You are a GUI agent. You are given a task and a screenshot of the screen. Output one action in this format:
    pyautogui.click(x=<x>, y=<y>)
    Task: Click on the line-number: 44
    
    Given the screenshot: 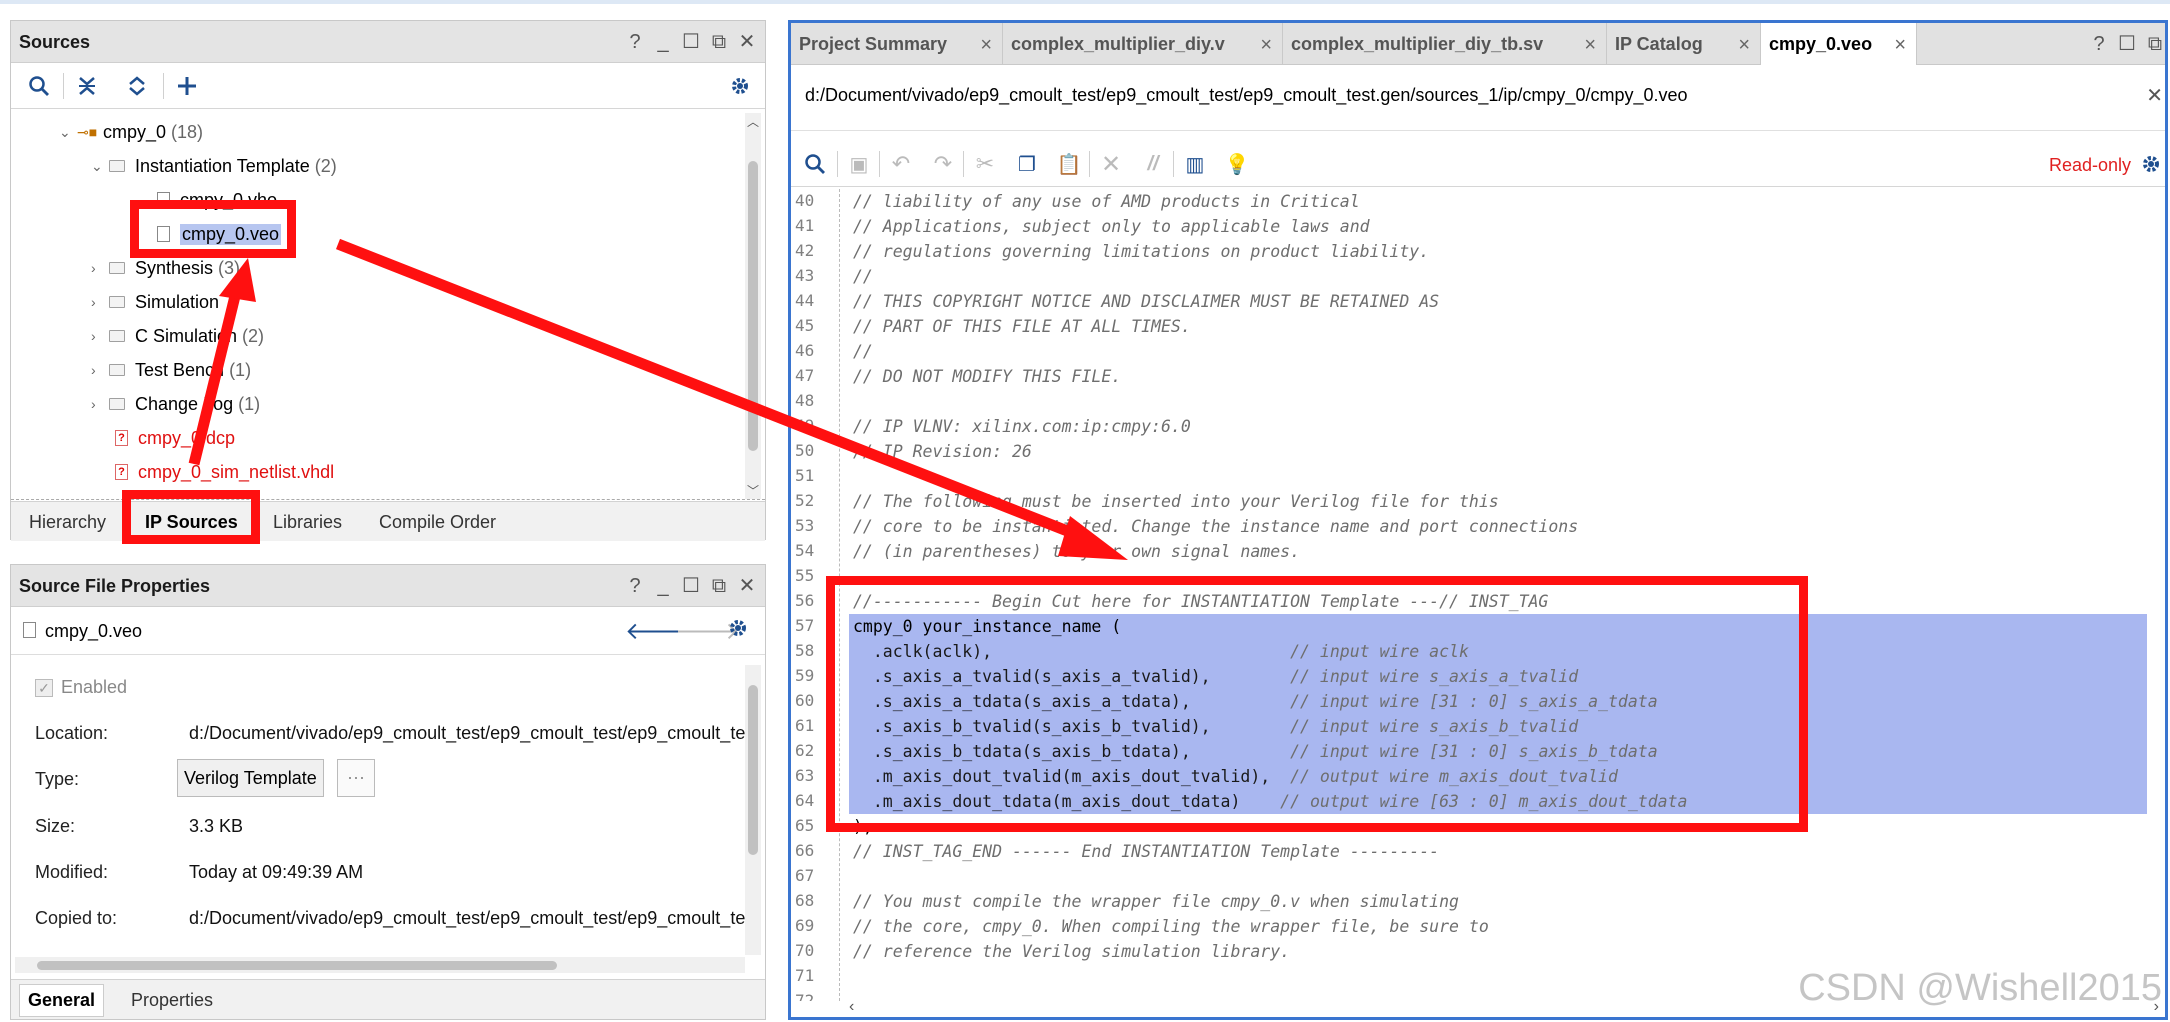 What is the action you would take?
    pyautogui.click(x=805, y=300)
    